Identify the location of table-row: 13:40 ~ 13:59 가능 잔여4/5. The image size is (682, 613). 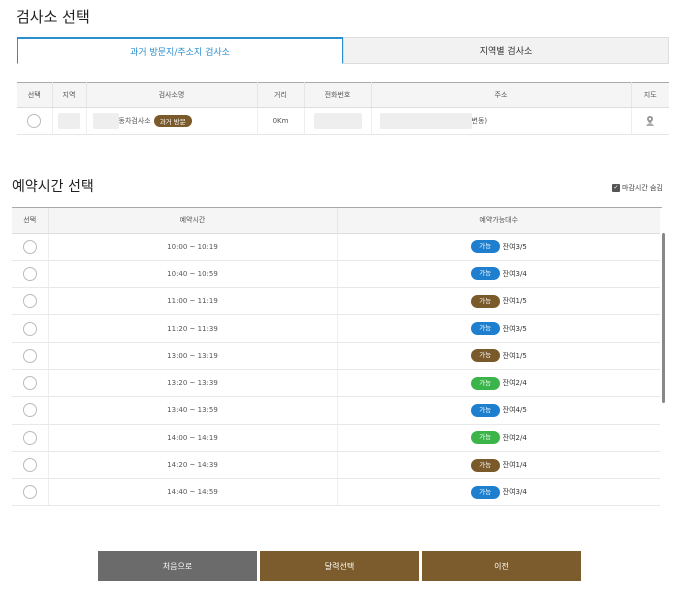
(336, 410).